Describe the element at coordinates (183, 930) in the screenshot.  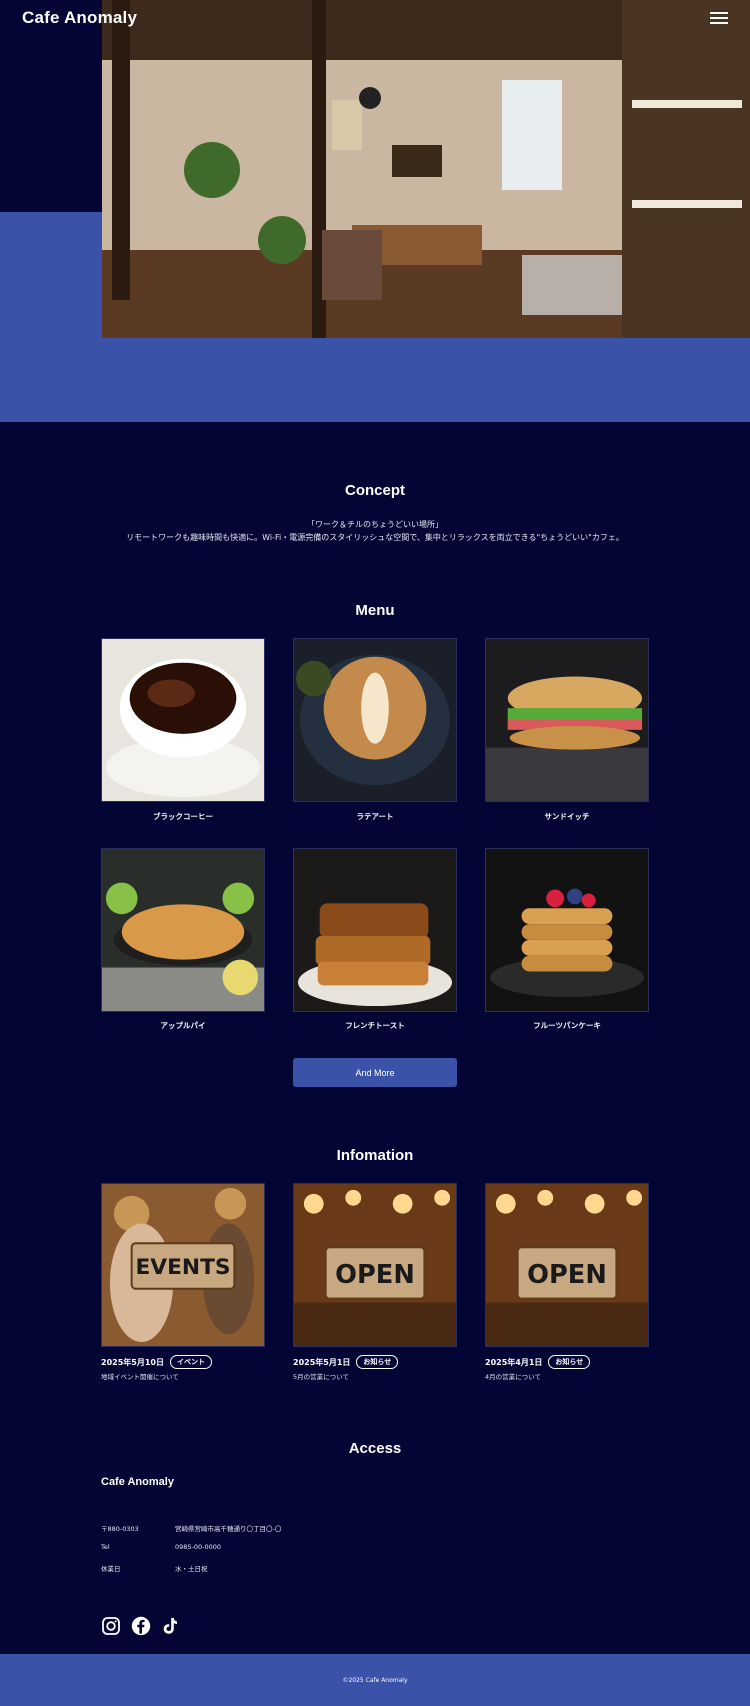
I see `menu-item-apple-pie-image` at that location.